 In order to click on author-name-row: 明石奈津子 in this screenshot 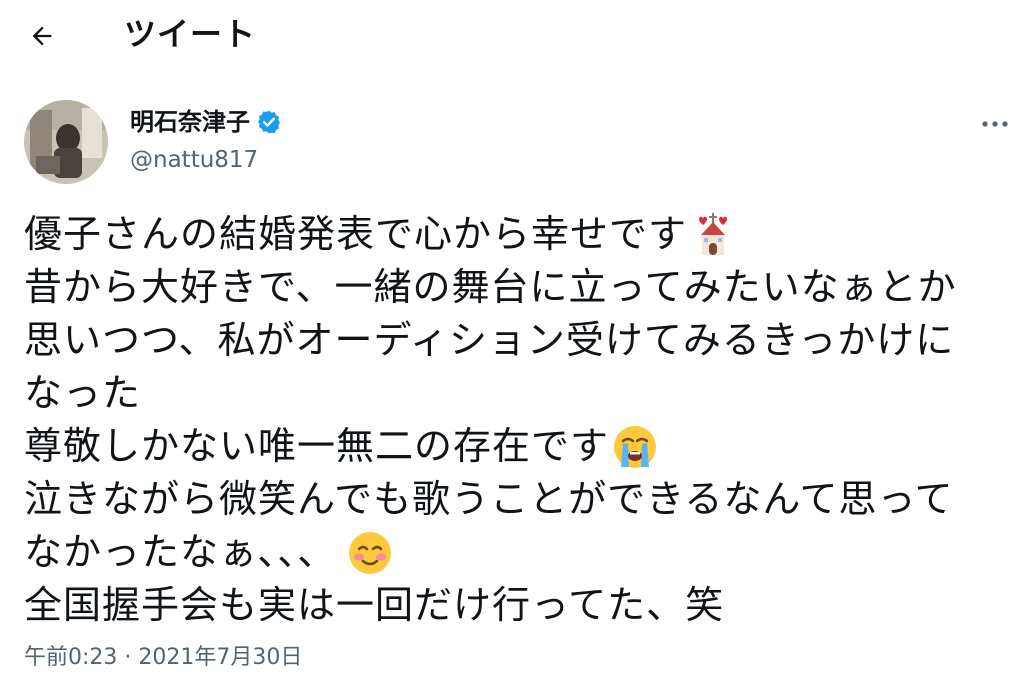, I will do `click(206, 122)`.